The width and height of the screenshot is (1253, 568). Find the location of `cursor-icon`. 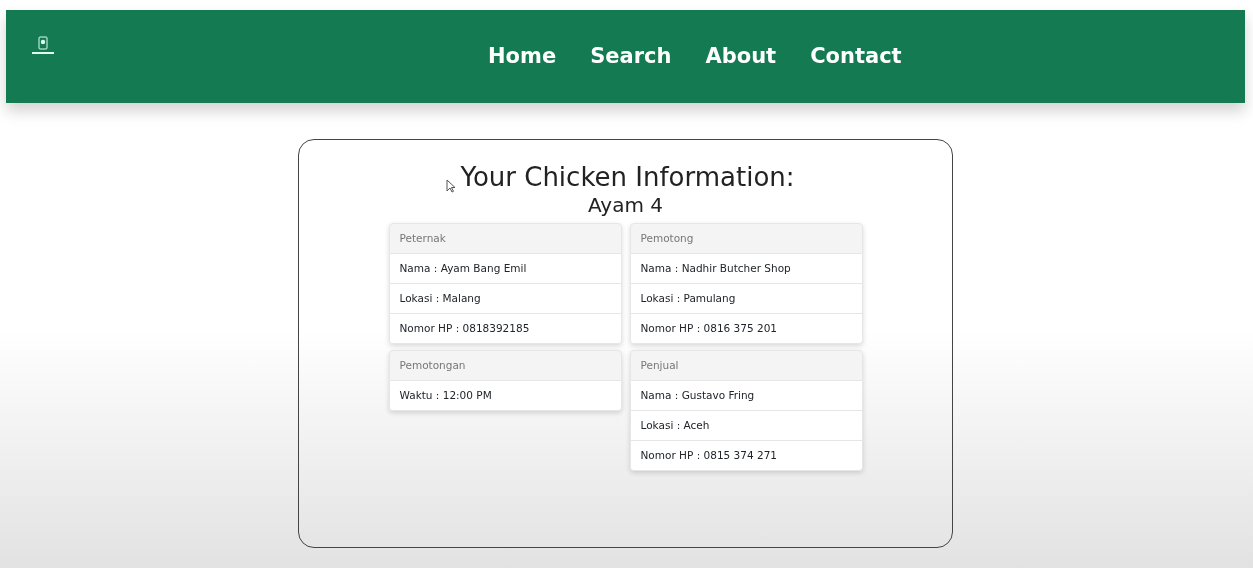

cursor-icon is located at coordinates (451, 186).